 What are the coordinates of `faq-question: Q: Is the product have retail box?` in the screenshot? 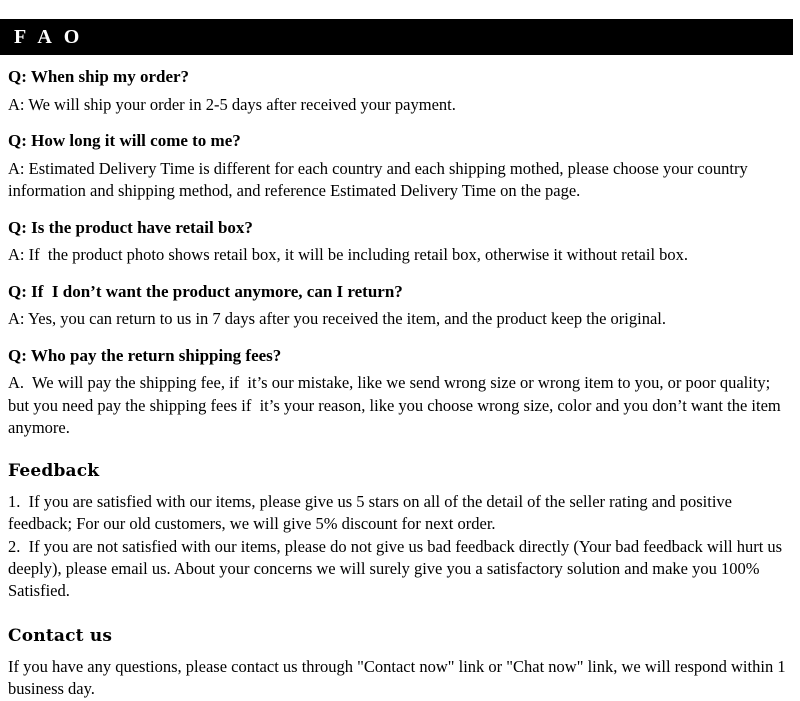 It's located at (130, 227).